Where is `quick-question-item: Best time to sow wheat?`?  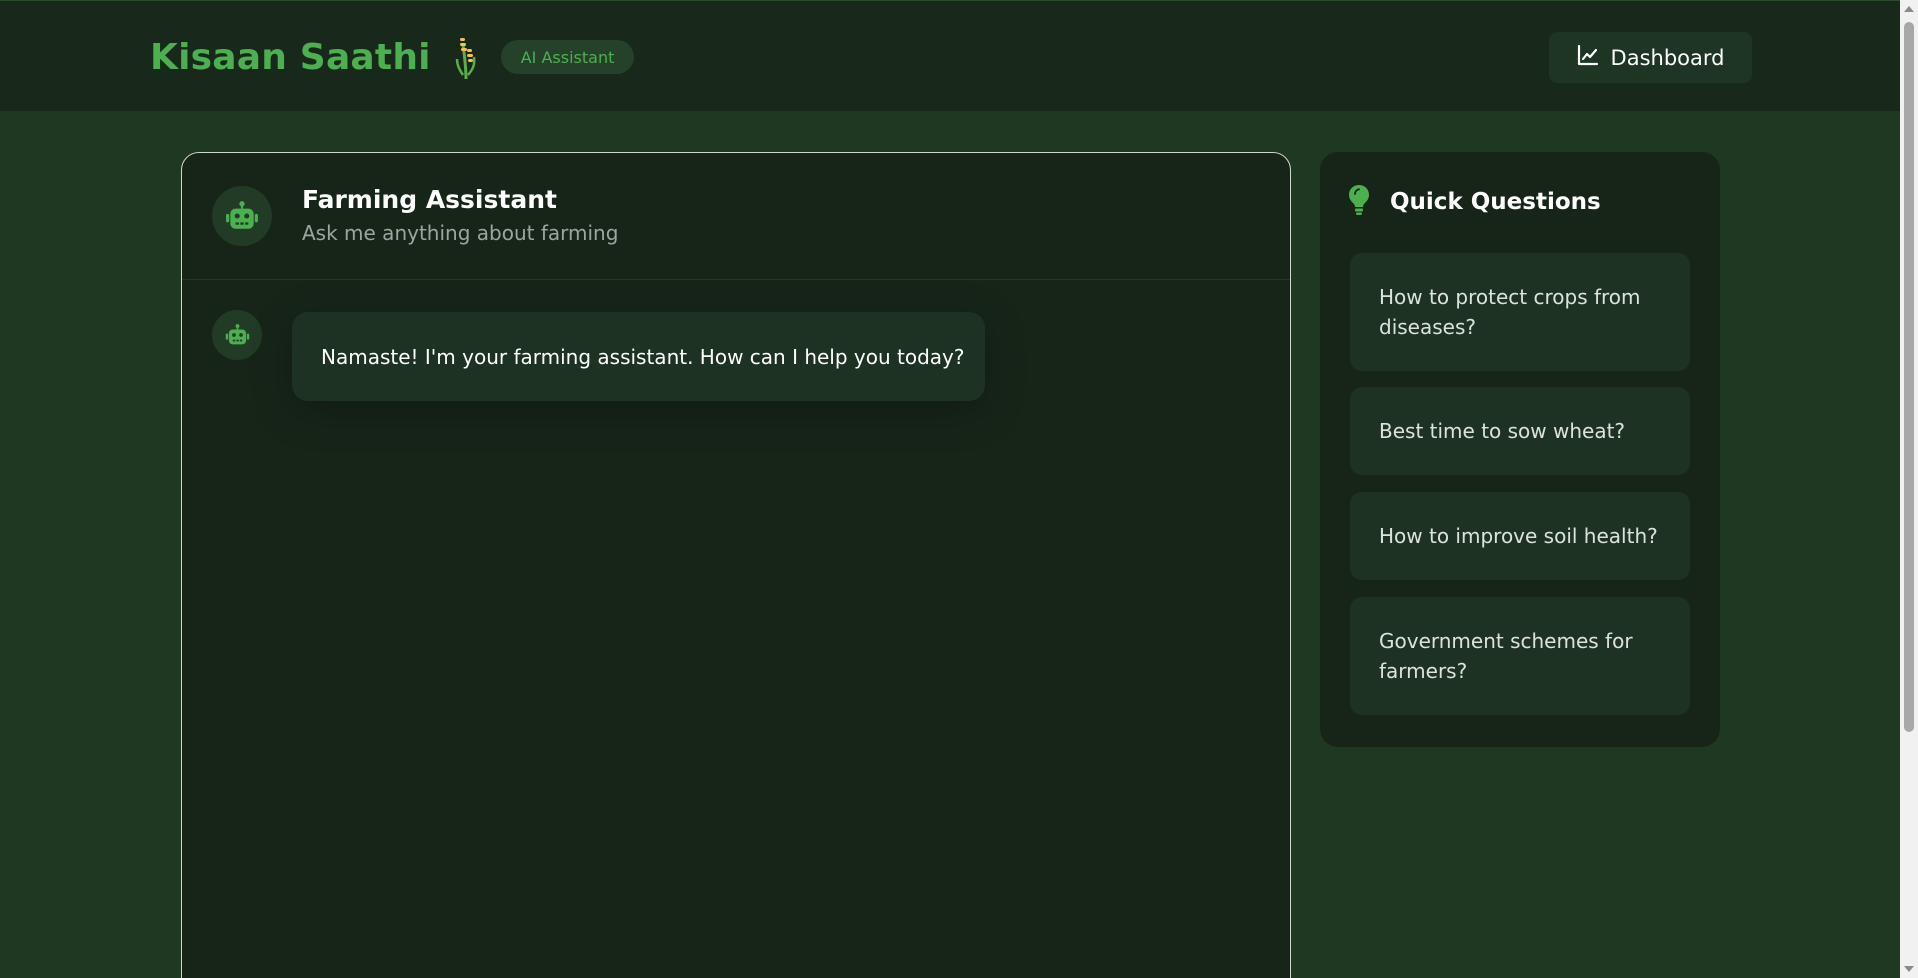 quick-question-item: Best time to sow wheat? is located at coordinates (1520, 431).